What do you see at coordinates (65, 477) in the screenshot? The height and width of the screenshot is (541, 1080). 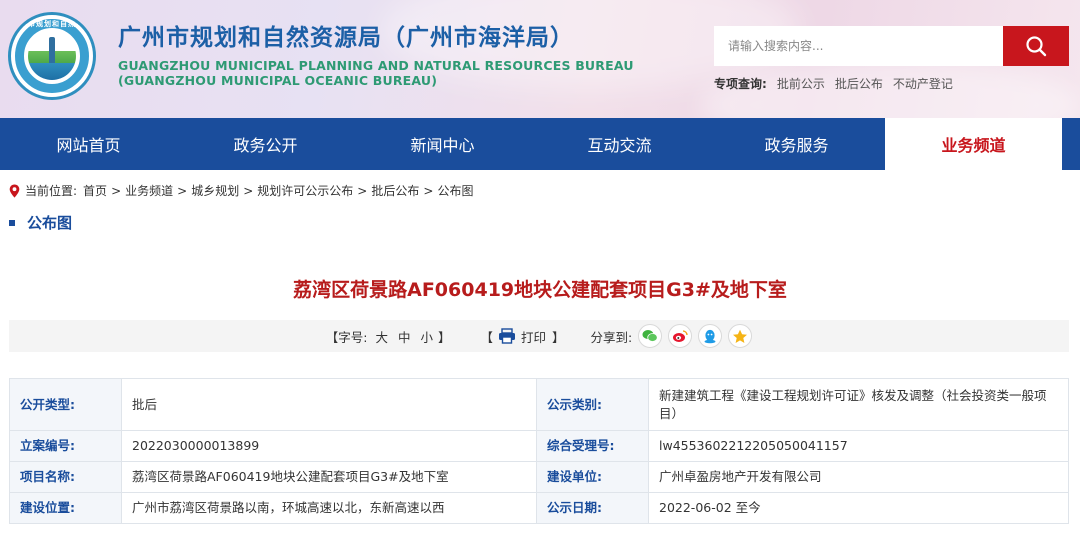 I see `field-label-project-name: 项目名称:` at bounding box center [65, 477].